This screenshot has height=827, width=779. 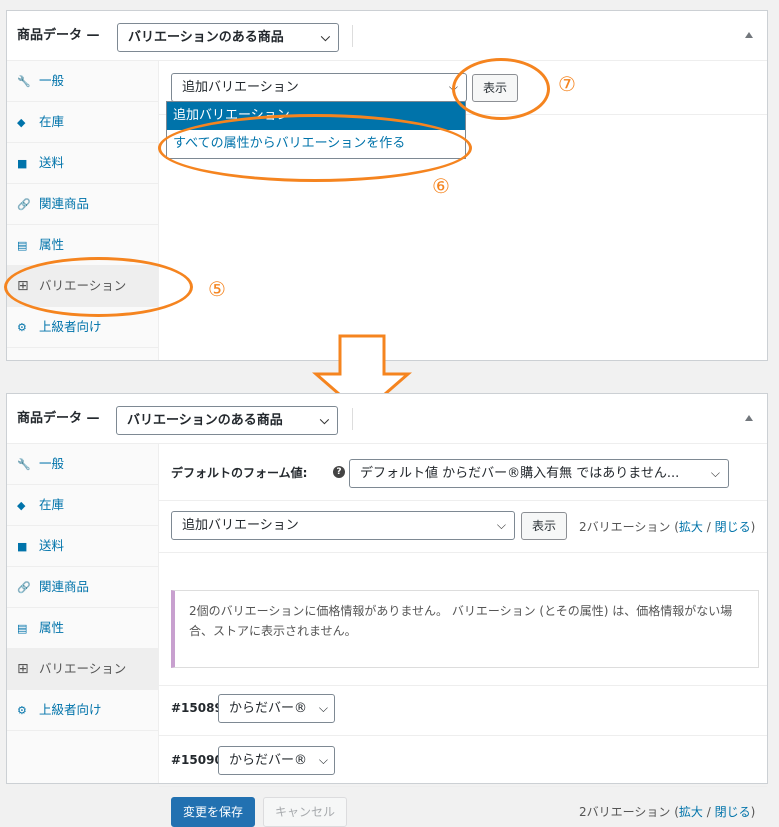 I want to click on tab-attributes: ▤ 属性, so click(x=82, y=628).